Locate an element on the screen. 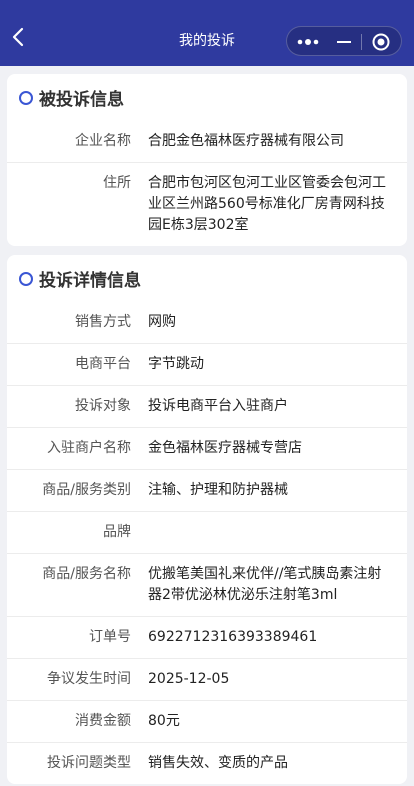 This screenshot has width=414, height=786. info-row: 争议发生时间 2025-12-05 is located at coordinates (207, 679).